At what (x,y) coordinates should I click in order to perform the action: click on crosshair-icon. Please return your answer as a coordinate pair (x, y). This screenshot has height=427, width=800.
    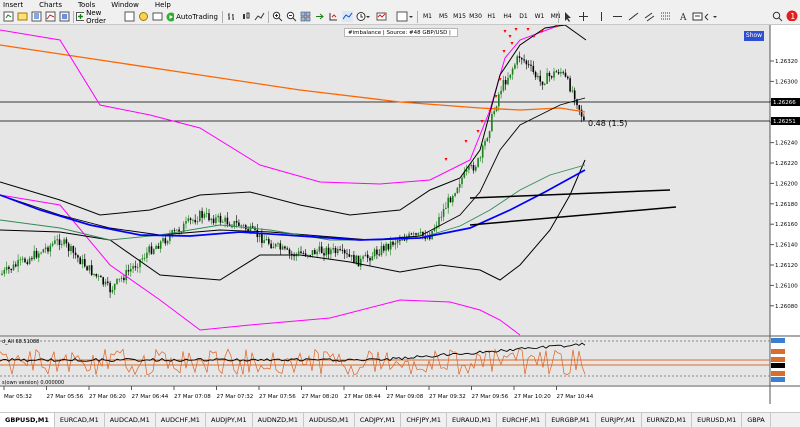
    Looking at the image, I should click on (583, 16).